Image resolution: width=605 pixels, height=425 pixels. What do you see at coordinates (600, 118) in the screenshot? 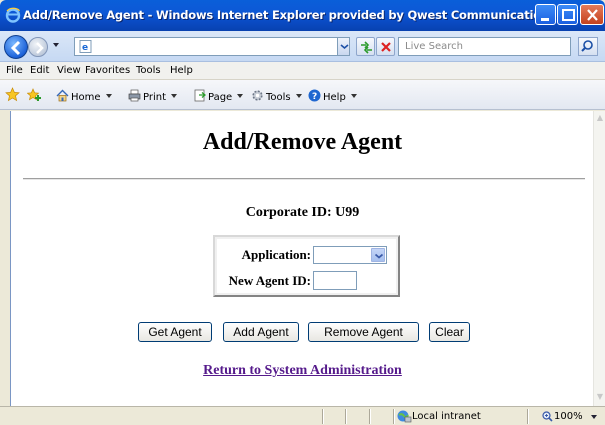
I see `scroll-up-icon: ▲` at bounding box center [600, 118].